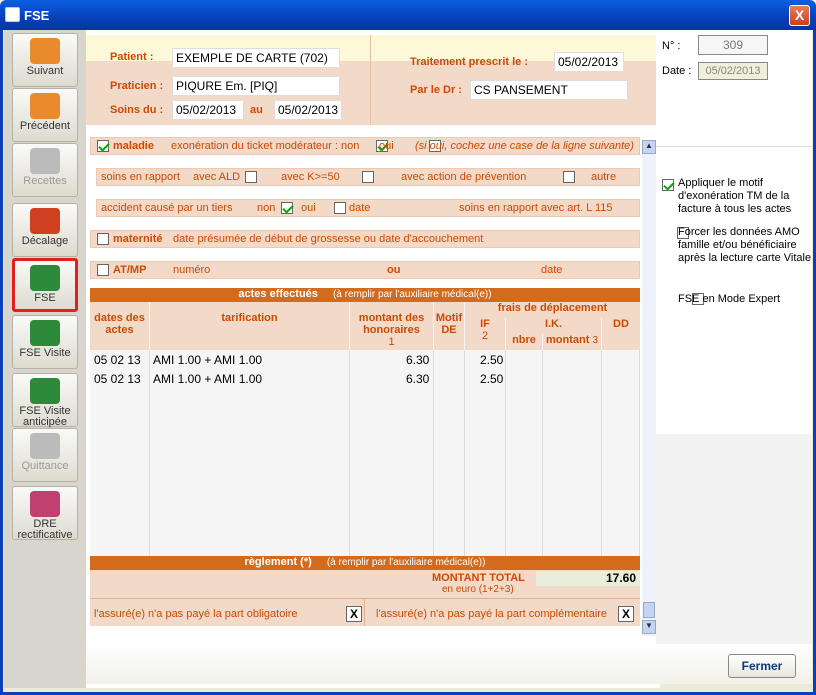 This screenshot has height=695, width=816. What do you see at coordinates (799, 15) in the screenshot?
I see `close-button: X` at bounding box center [799, 15].